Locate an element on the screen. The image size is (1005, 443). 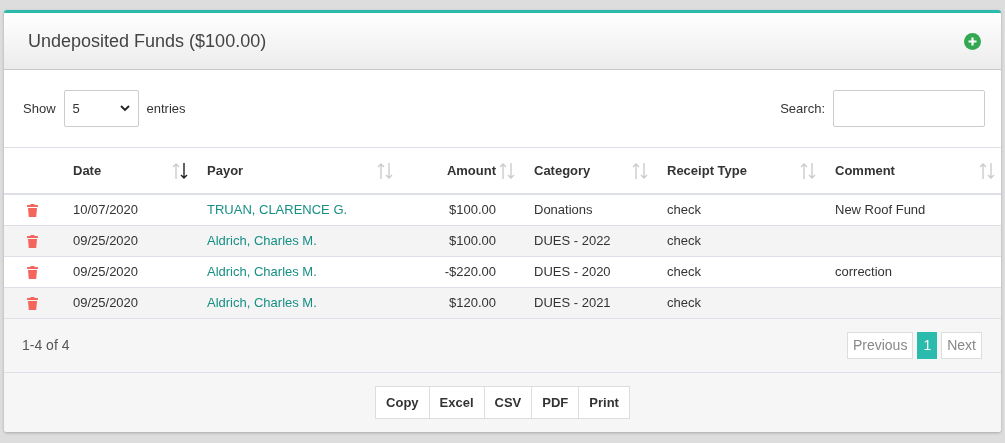
entries-label: entries is located at coordinates (166, 108).